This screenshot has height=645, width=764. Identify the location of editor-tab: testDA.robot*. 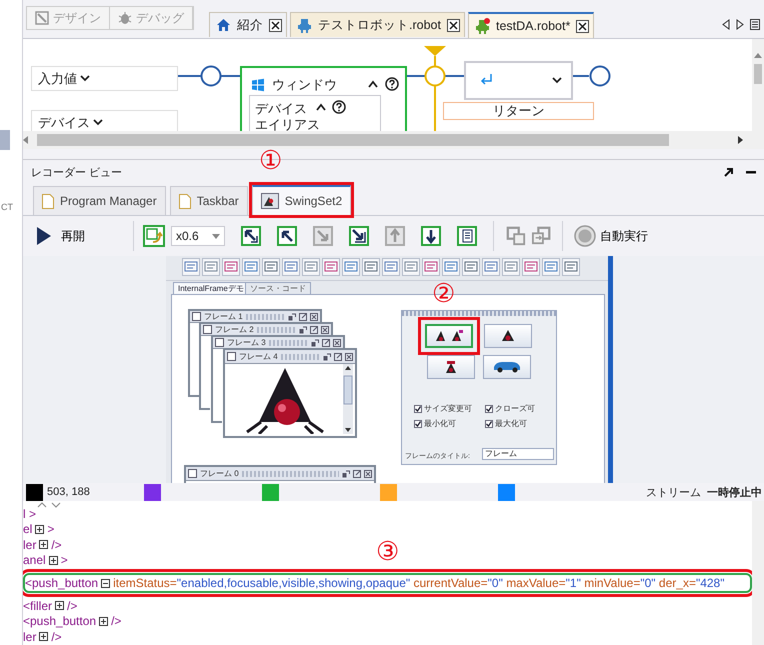
(531, 25).